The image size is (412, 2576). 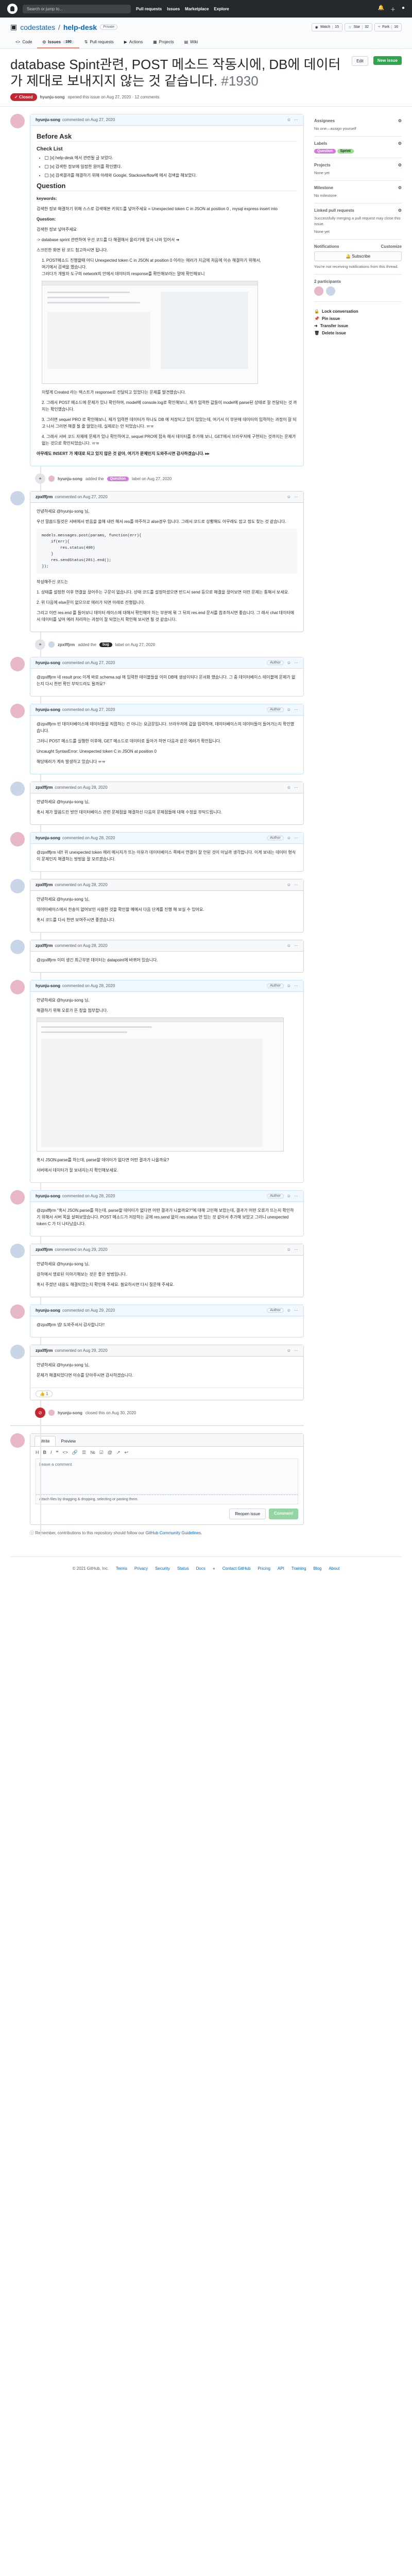 What do you see at coordinates (327, 27) in the screenshot?
I see `watch-button: ◉ Watch 15` at bounding box center [327, 27].